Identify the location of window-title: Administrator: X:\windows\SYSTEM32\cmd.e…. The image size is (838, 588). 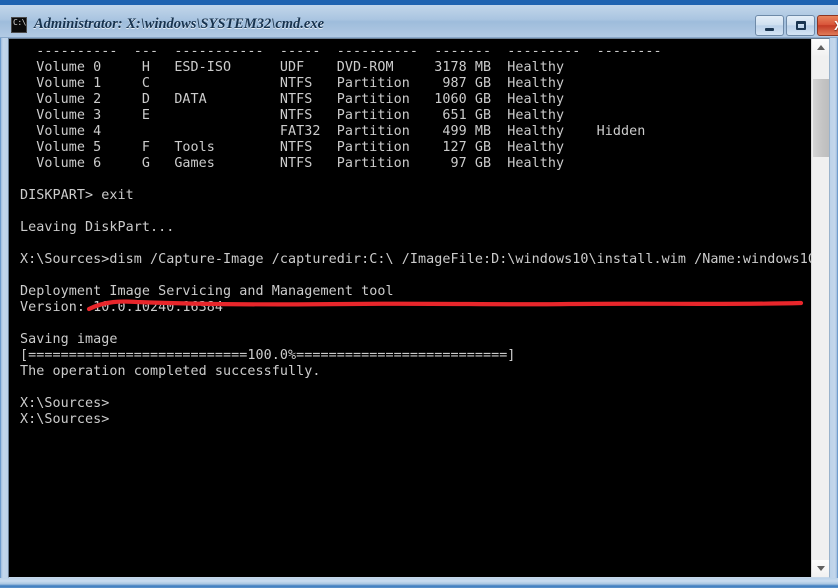
(179, 24).